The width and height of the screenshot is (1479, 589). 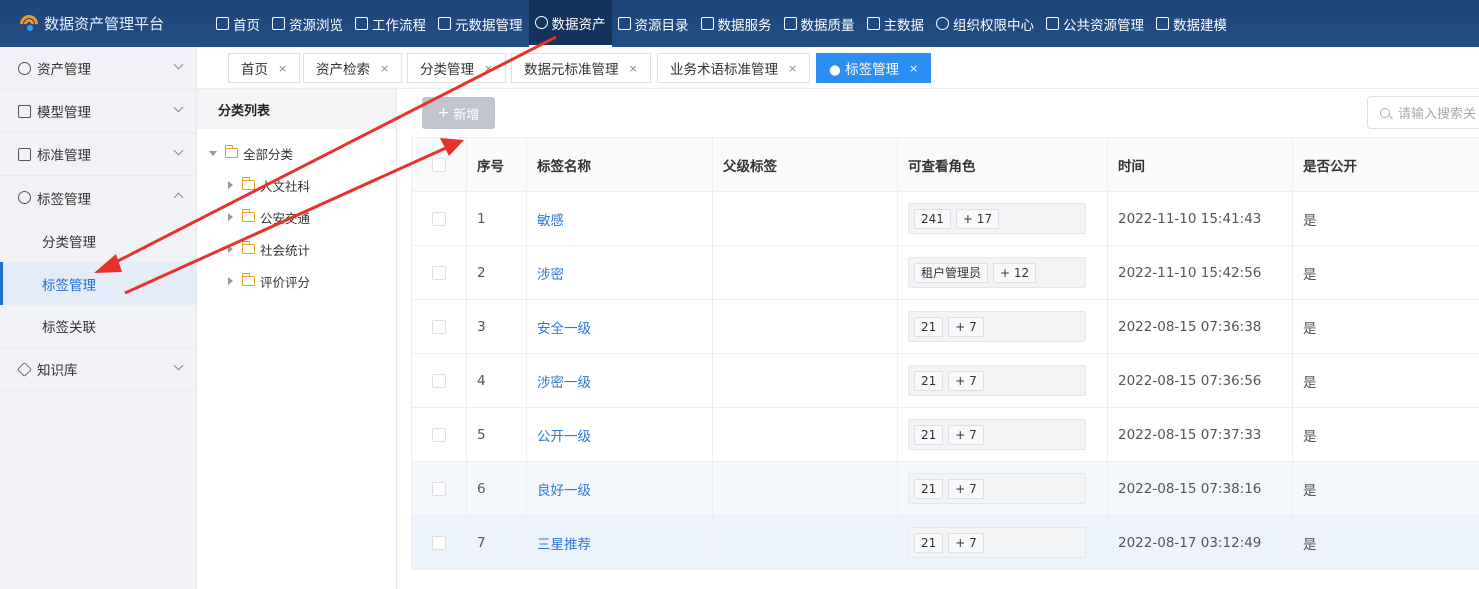 I want to click on category-tree: 分类列表 全部分类 人文社科 公安交通 社会统计 评价评分, so click(x=297, y=339).